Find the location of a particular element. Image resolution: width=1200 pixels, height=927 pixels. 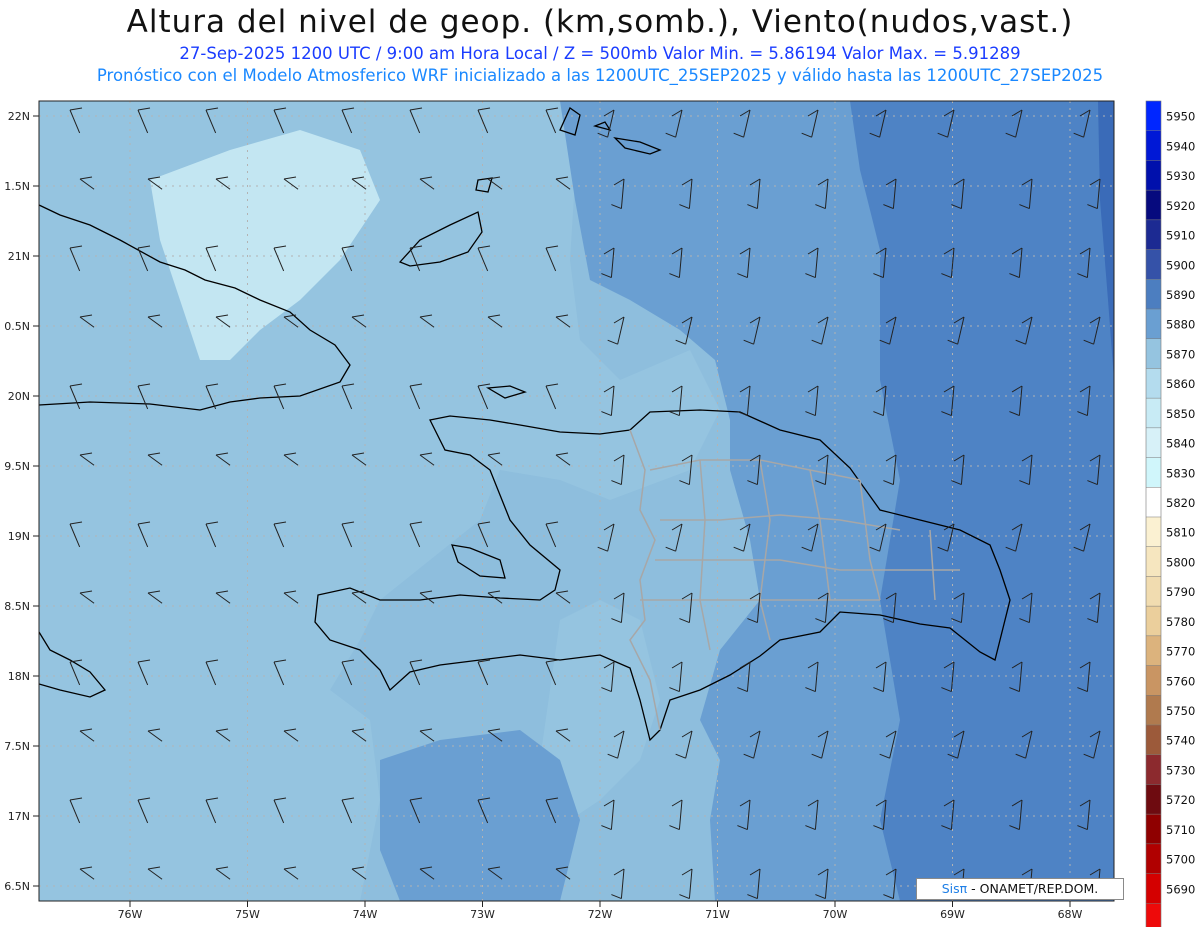

lon-label: 68W is located at coordinates (1070, 914).